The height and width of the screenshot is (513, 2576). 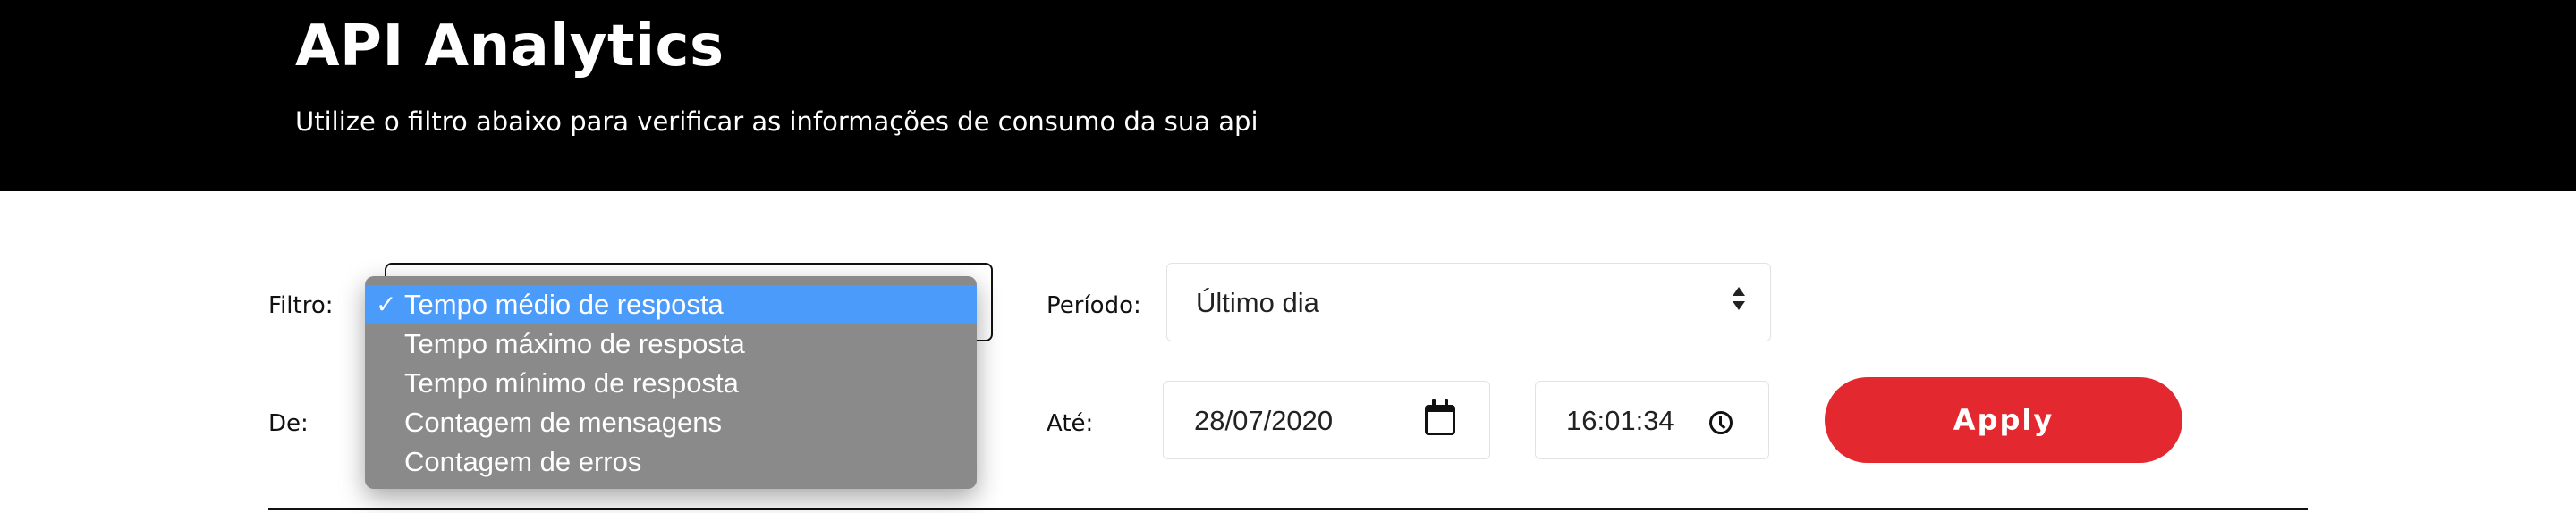 What do you see at coordinates (1468, 302) in the screenshot?
I see `periodo-select: Último dia` at bounding box center [1468, 302].